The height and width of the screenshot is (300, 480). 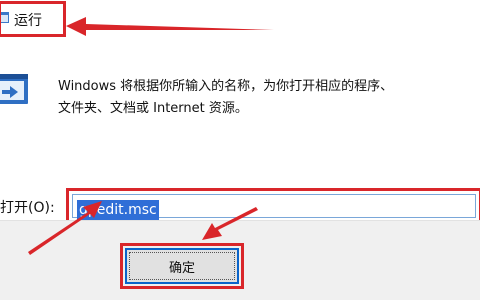 I want to click on title-bar: 运行, so click(x=240, y=20).